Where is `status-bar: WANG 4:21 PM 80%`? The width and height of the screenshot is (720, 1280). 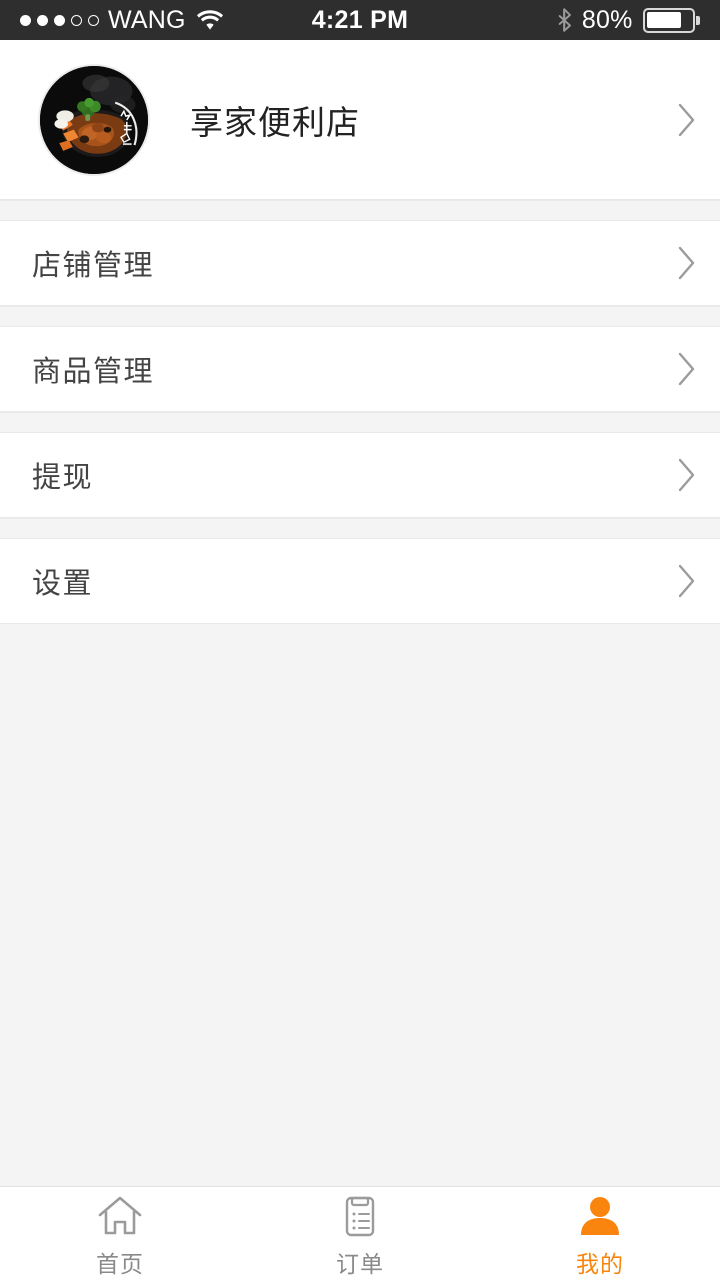
status-bar: WANG 4:21 PM 80% is located at coordinates (360, 20).